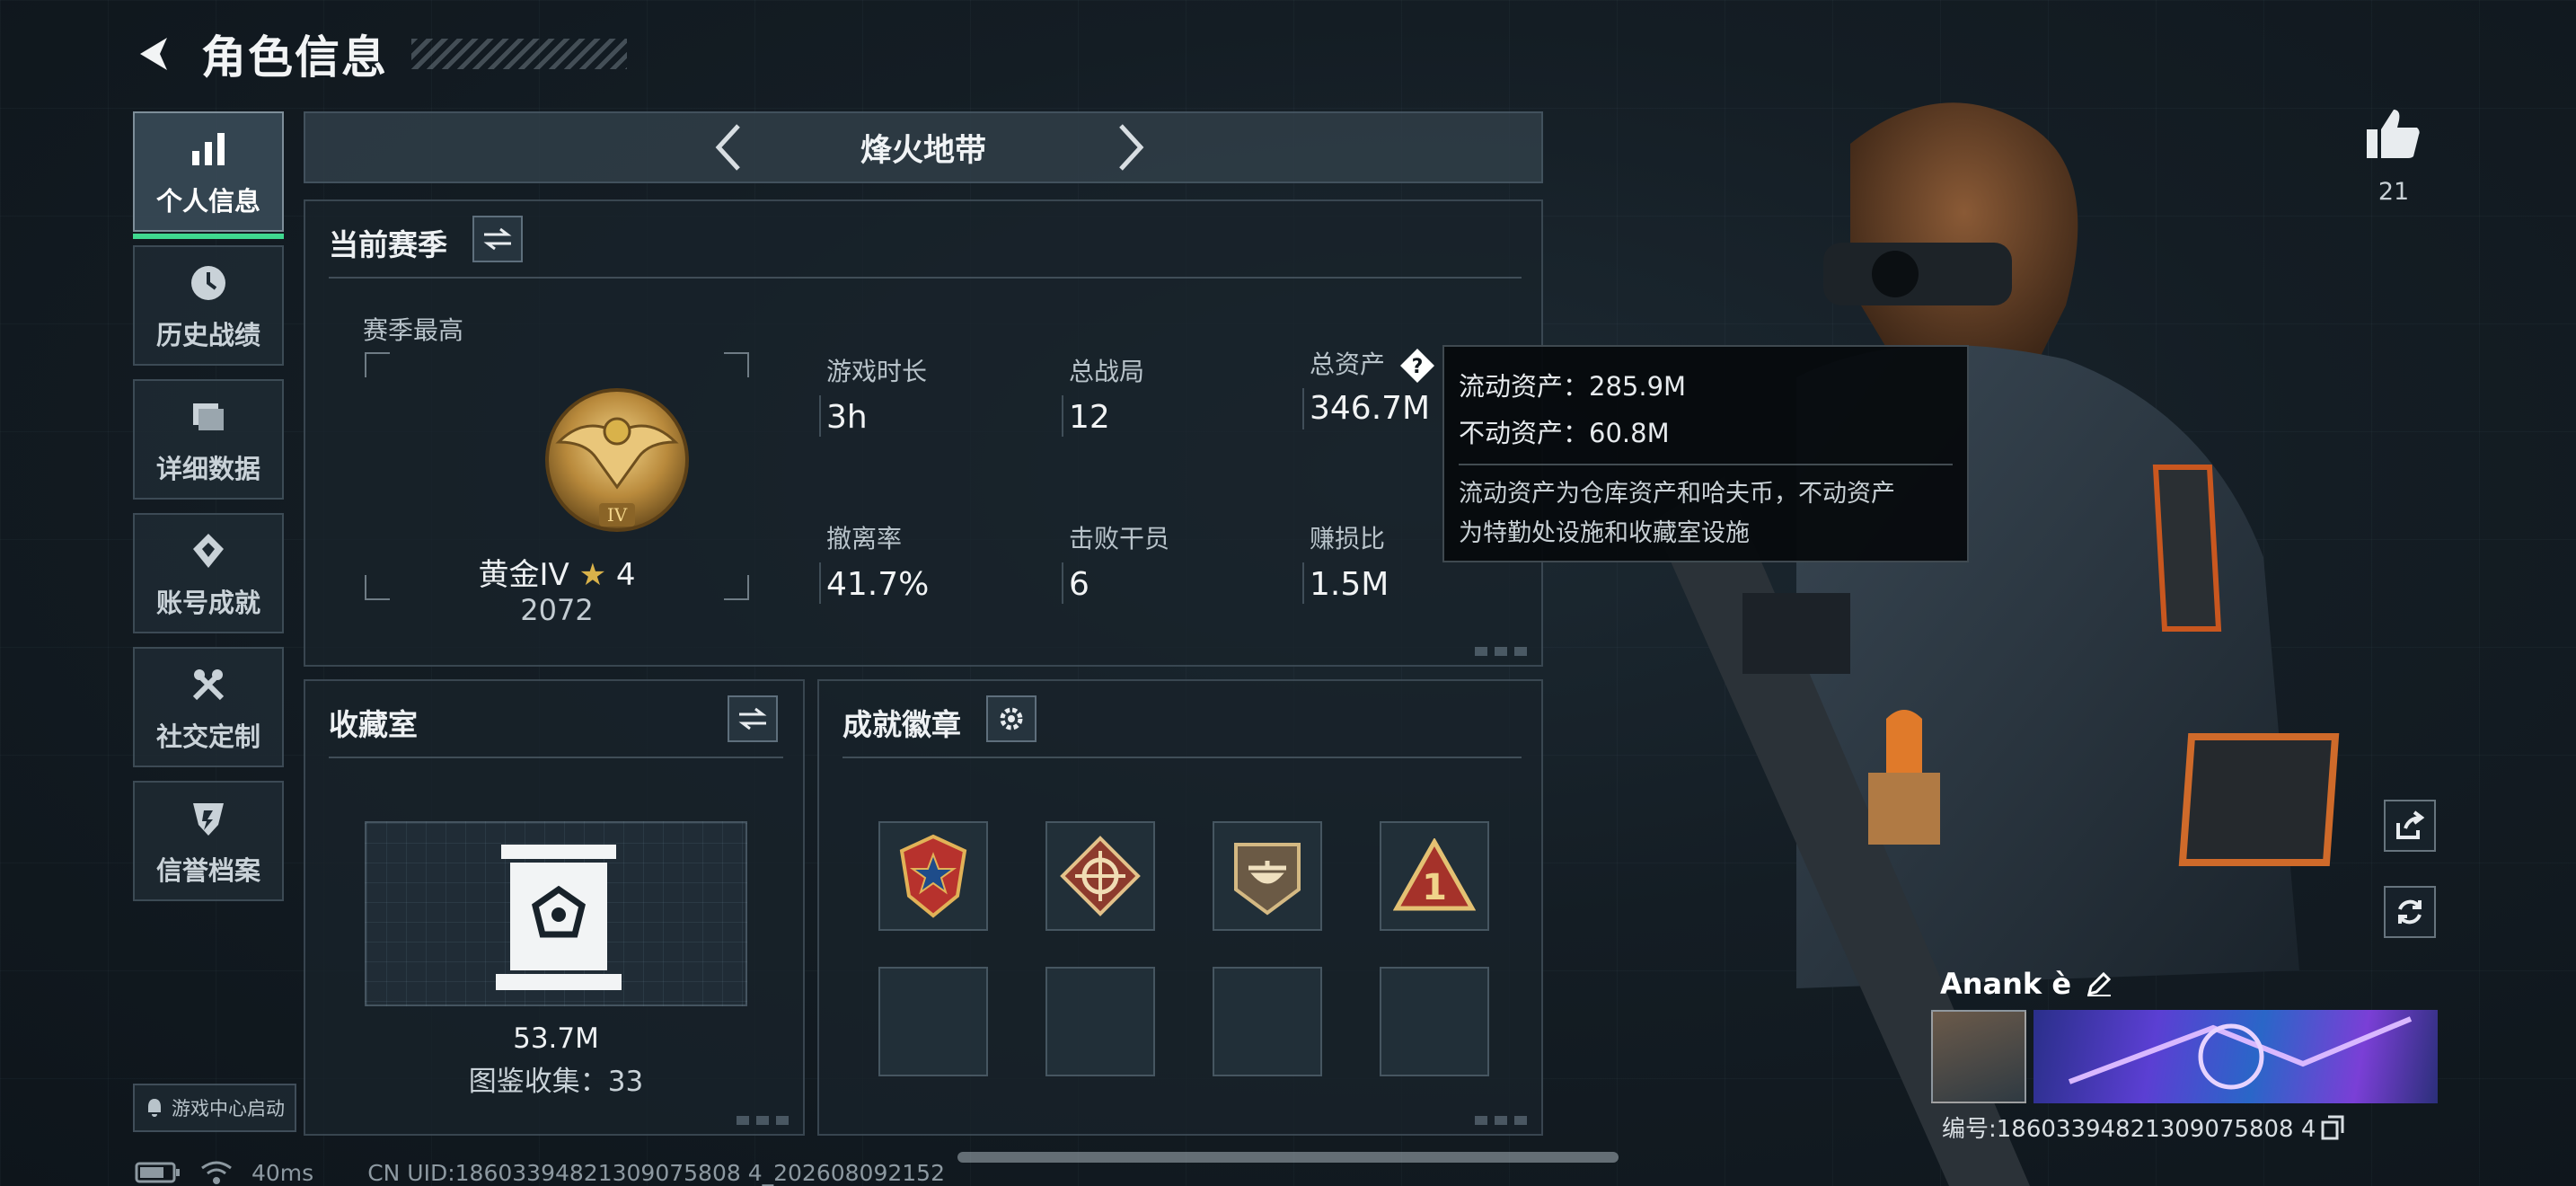 This screenshot has height=1186, width=2576. I want to click on history-icon, so click(208, 283).